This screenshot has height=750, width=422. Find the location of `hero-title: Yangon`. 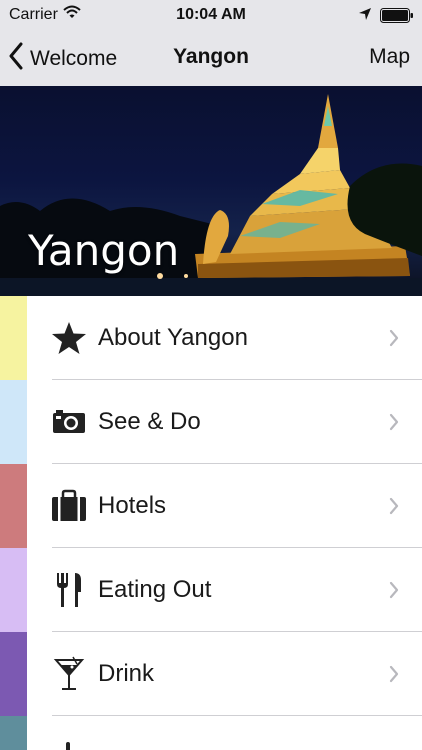

hero-title: Yangon is located at coordinates (104, 250).